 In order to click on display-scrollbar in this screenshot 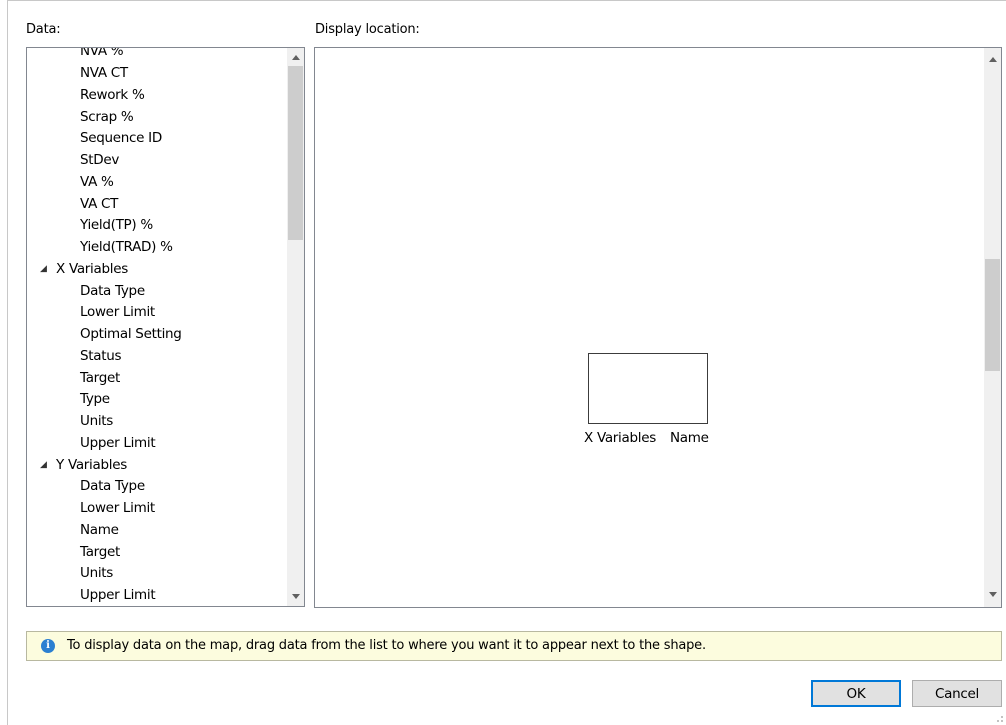, I will do `click(992, 327)`.